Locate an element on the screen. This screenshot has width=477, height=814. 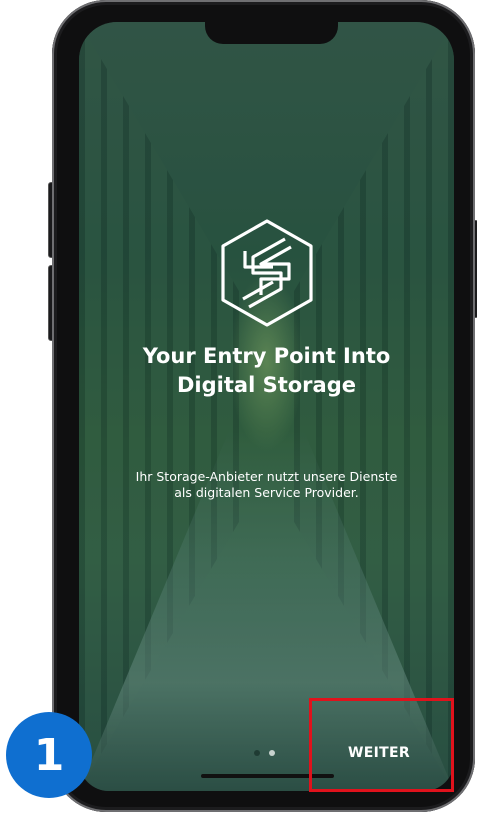
title-line-2: Digital Storage is located at coordinates (266, 385).